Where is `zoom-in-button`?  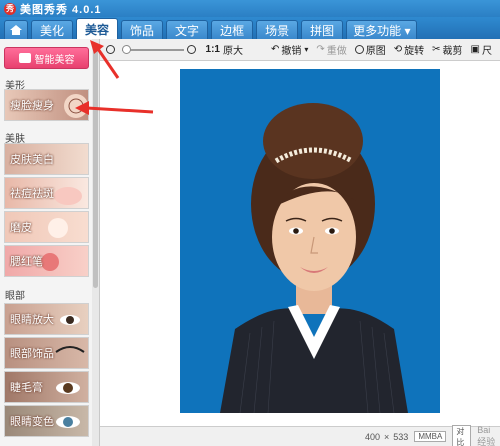 zoom-in-button is located at coordinates (192, 49).